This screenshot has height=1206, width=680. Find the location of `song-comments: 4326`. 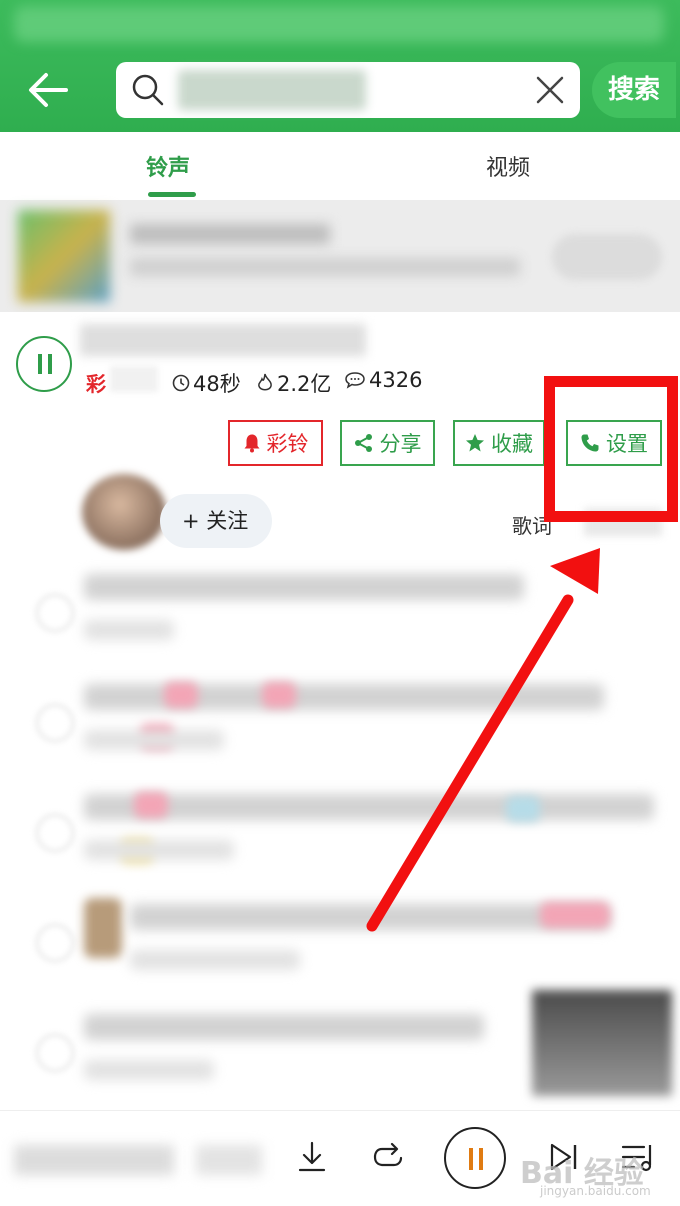

song-comments: 4326 is located at coordinates (383, 380).